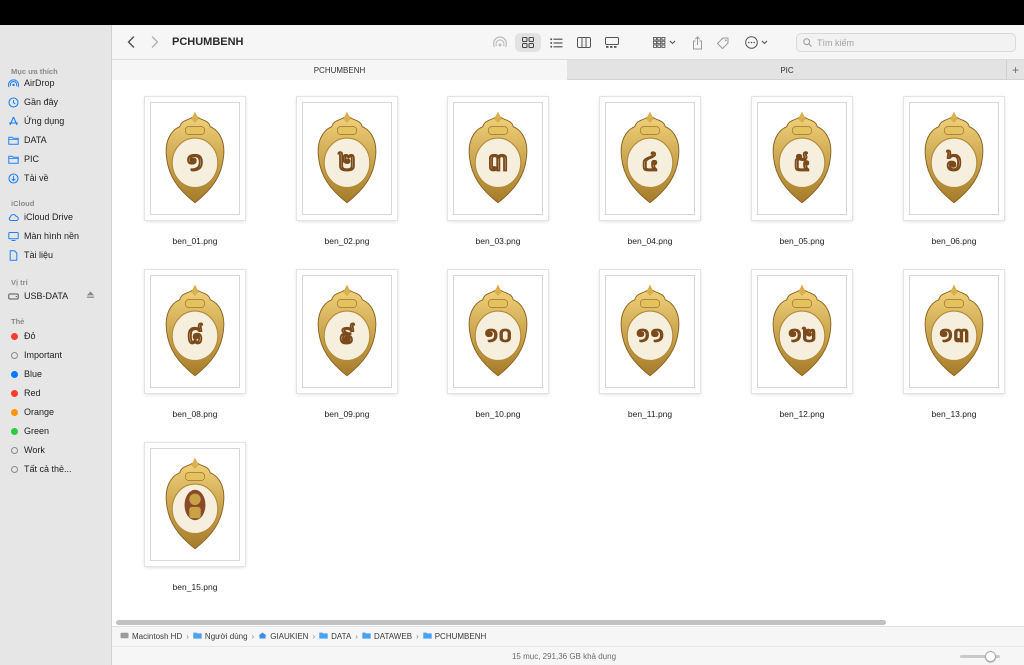 The height and width of the screenshot is (665, 1024). I want to click on sidebar-item-green: Green, so click(58, 431).